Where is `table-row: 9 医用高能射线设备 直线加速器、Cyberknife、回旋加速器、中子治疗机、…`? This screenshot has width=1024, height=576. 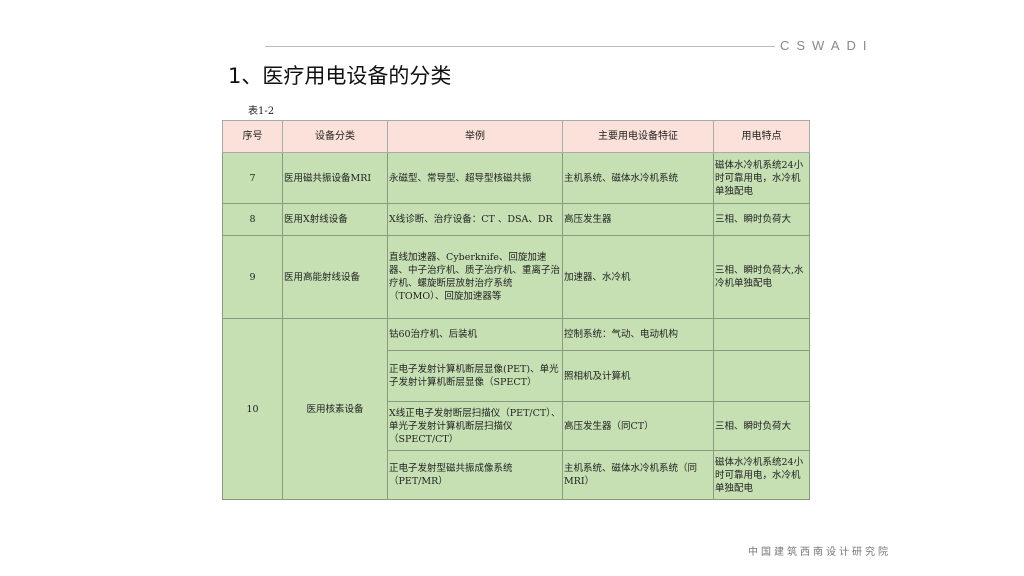 table-row: 9 医用高能射线设备 直线加速器、Cyberknife、回旋加速器、中子治疗机、… is located at coordinates (516, 277).